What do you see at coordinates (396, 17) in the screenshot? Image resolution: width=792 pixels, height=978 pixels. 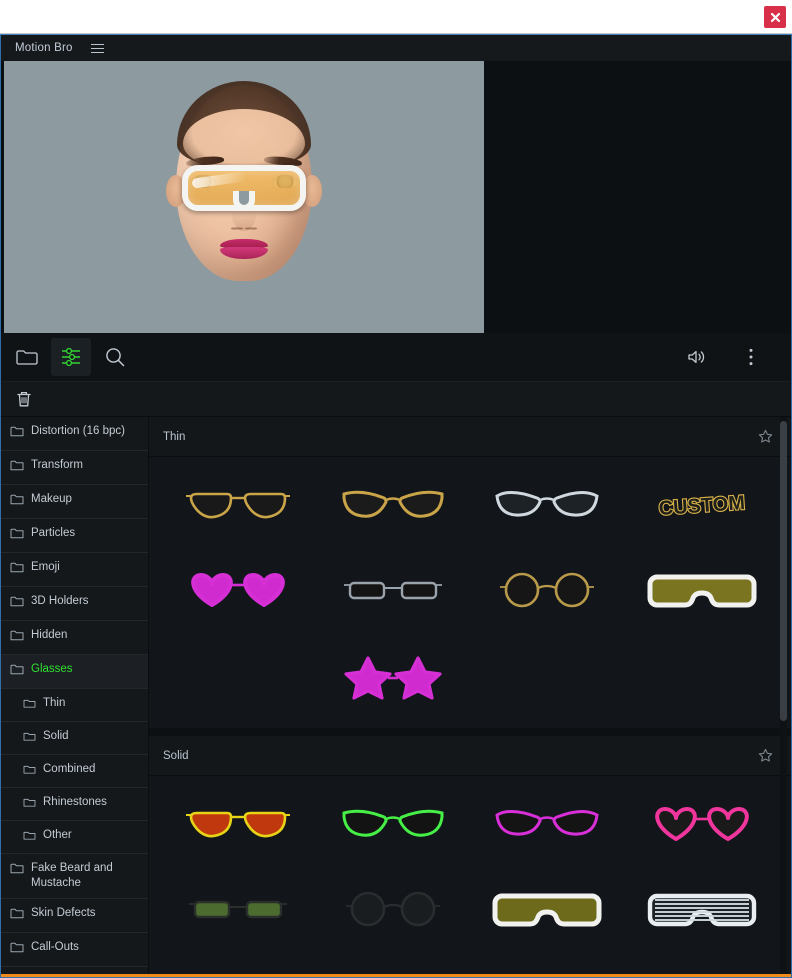 I see `host-window-strip` at bounding box center [396, 17].